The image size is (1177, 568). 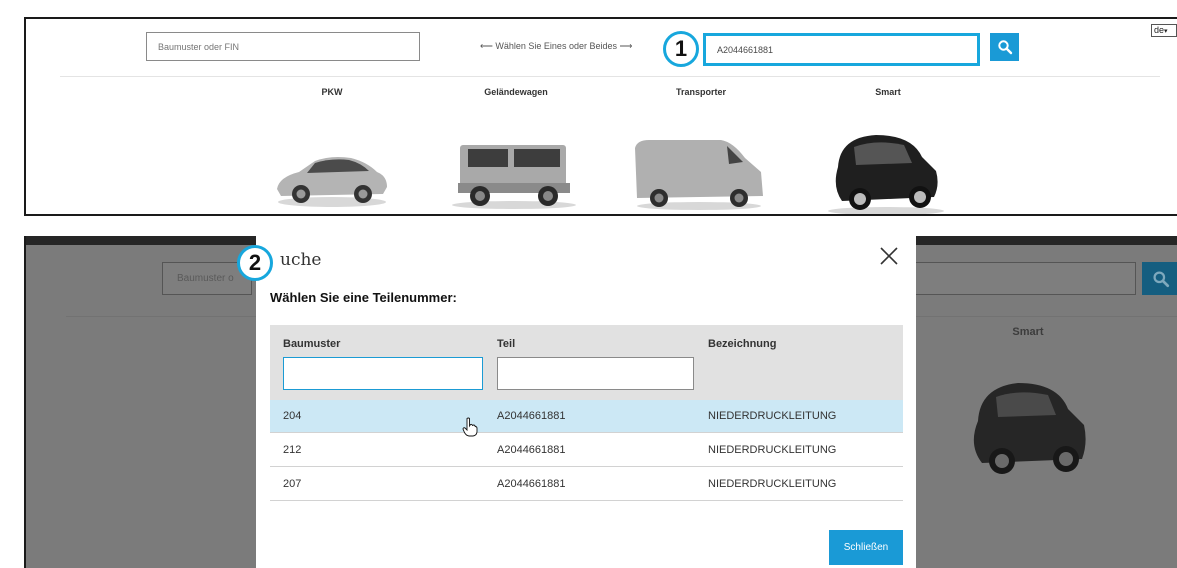 What do you see at coordinates (742, 344) in the screenshot?
I see `column-header-bezeichnung: Bezeichnung` at bounding box center [742, 344].